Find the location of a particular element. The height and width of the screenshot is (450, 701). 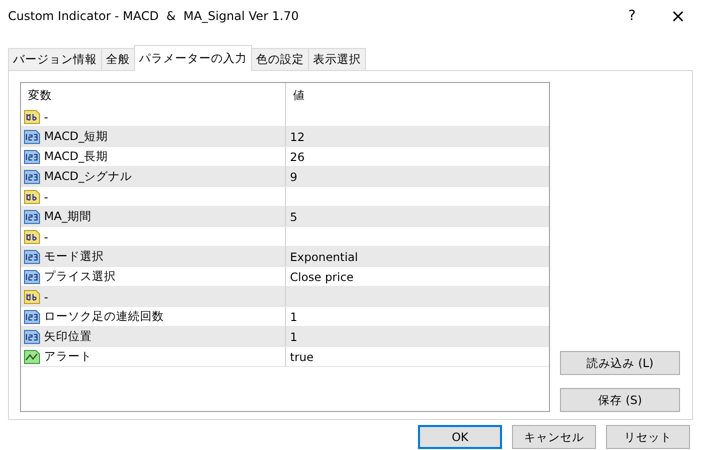

window-title: Custom Indicator - MACD & MA_Signal Ver 1.70 is located at coordinates (154, 16).